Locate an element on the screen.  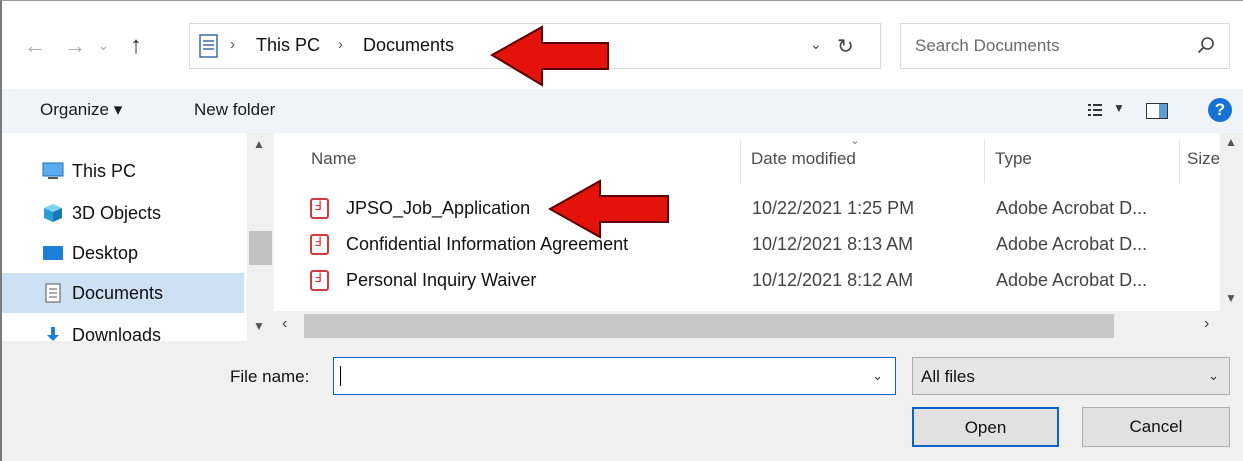
preview-pane-icon is located at coordinates (1157, 111).